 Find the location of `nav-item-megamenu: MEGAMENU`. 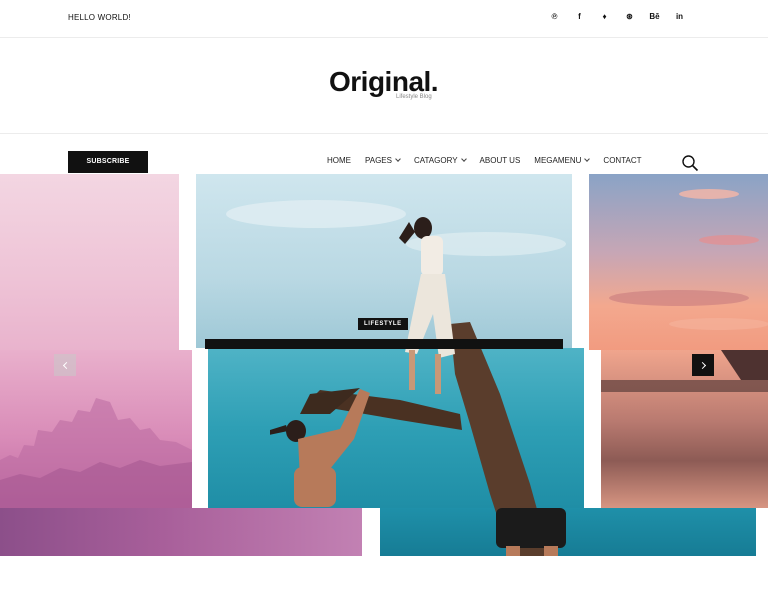

nav-item-megamenu: MEGAMENU is located at coordinates (562, 160).